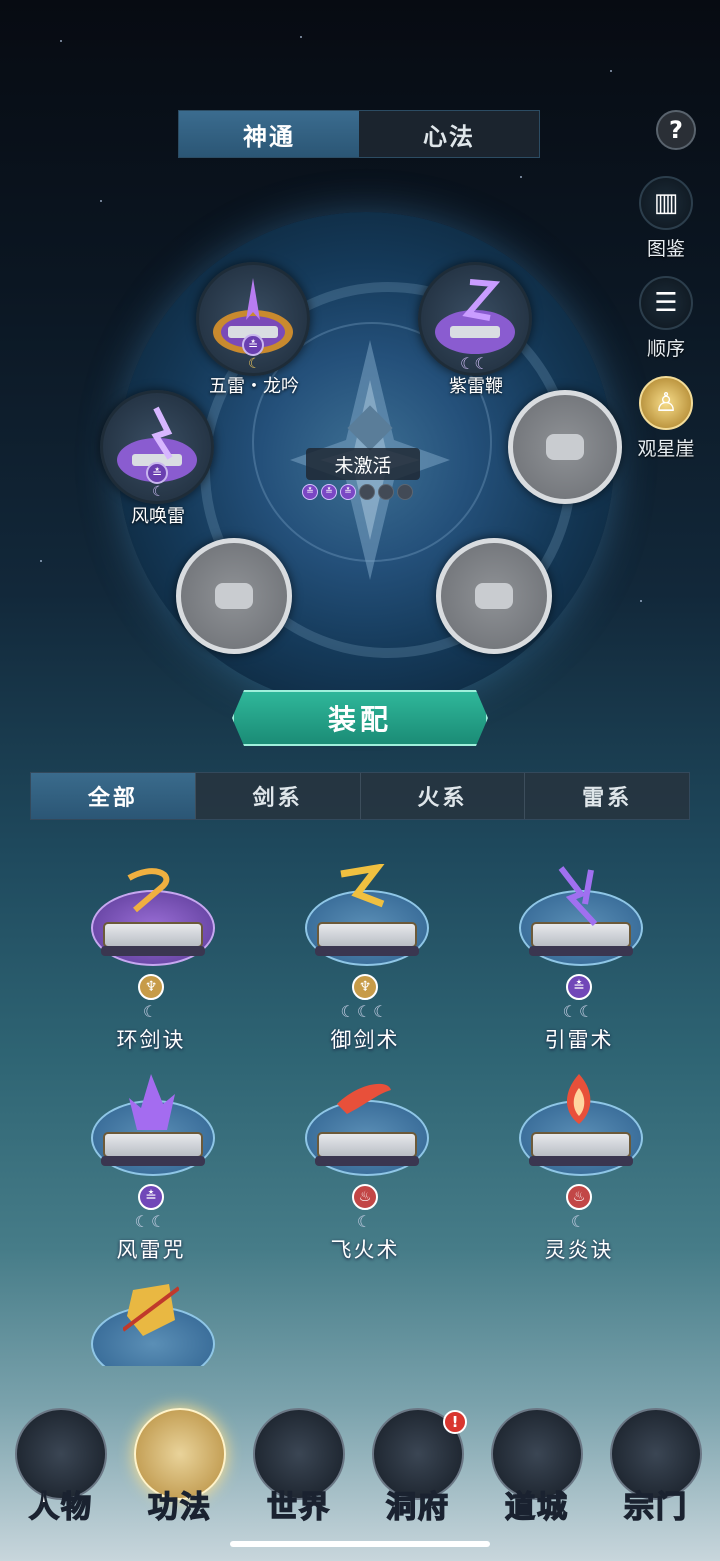  I want to click on nav-world: 世界, so click(299, 1467).